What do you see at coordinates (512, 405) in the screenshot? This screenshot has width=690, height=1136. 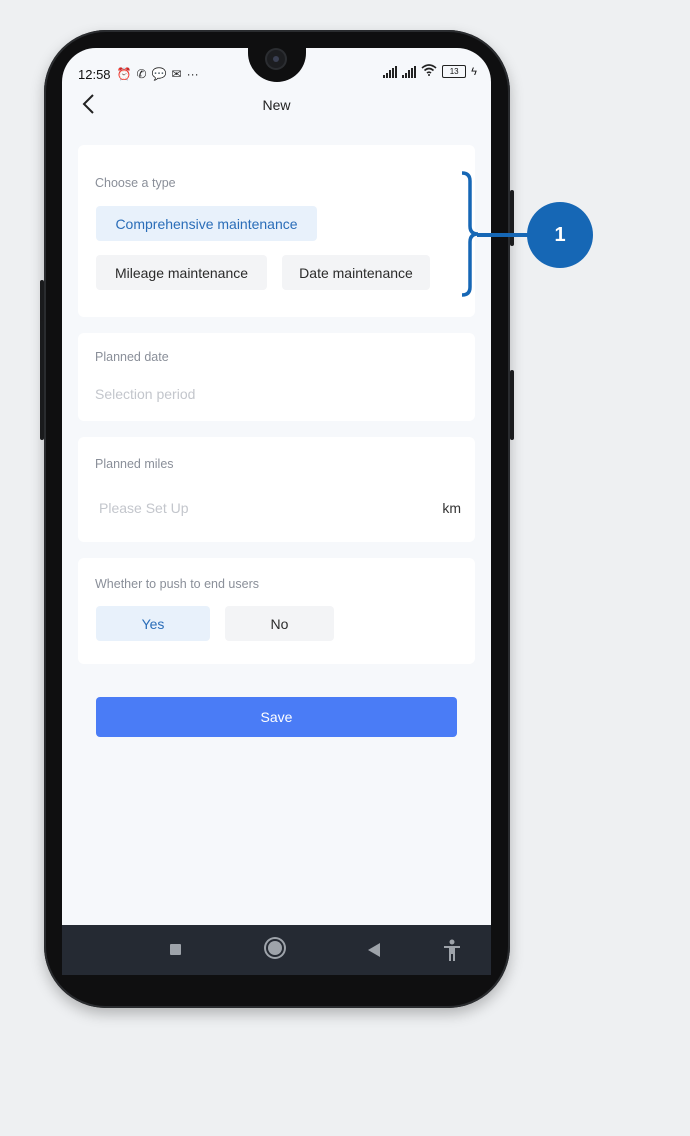 I see `side-button-right` at bounding box center [512, 405].